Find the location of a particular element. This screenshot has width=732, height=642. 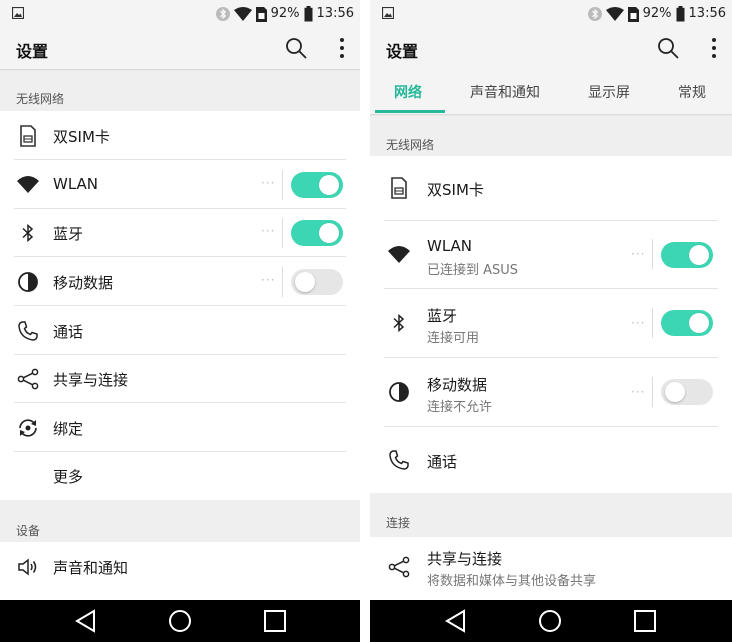

row-subtitle: 将数据和媒体与其他设备共享 is located at coordinates (512, 581).